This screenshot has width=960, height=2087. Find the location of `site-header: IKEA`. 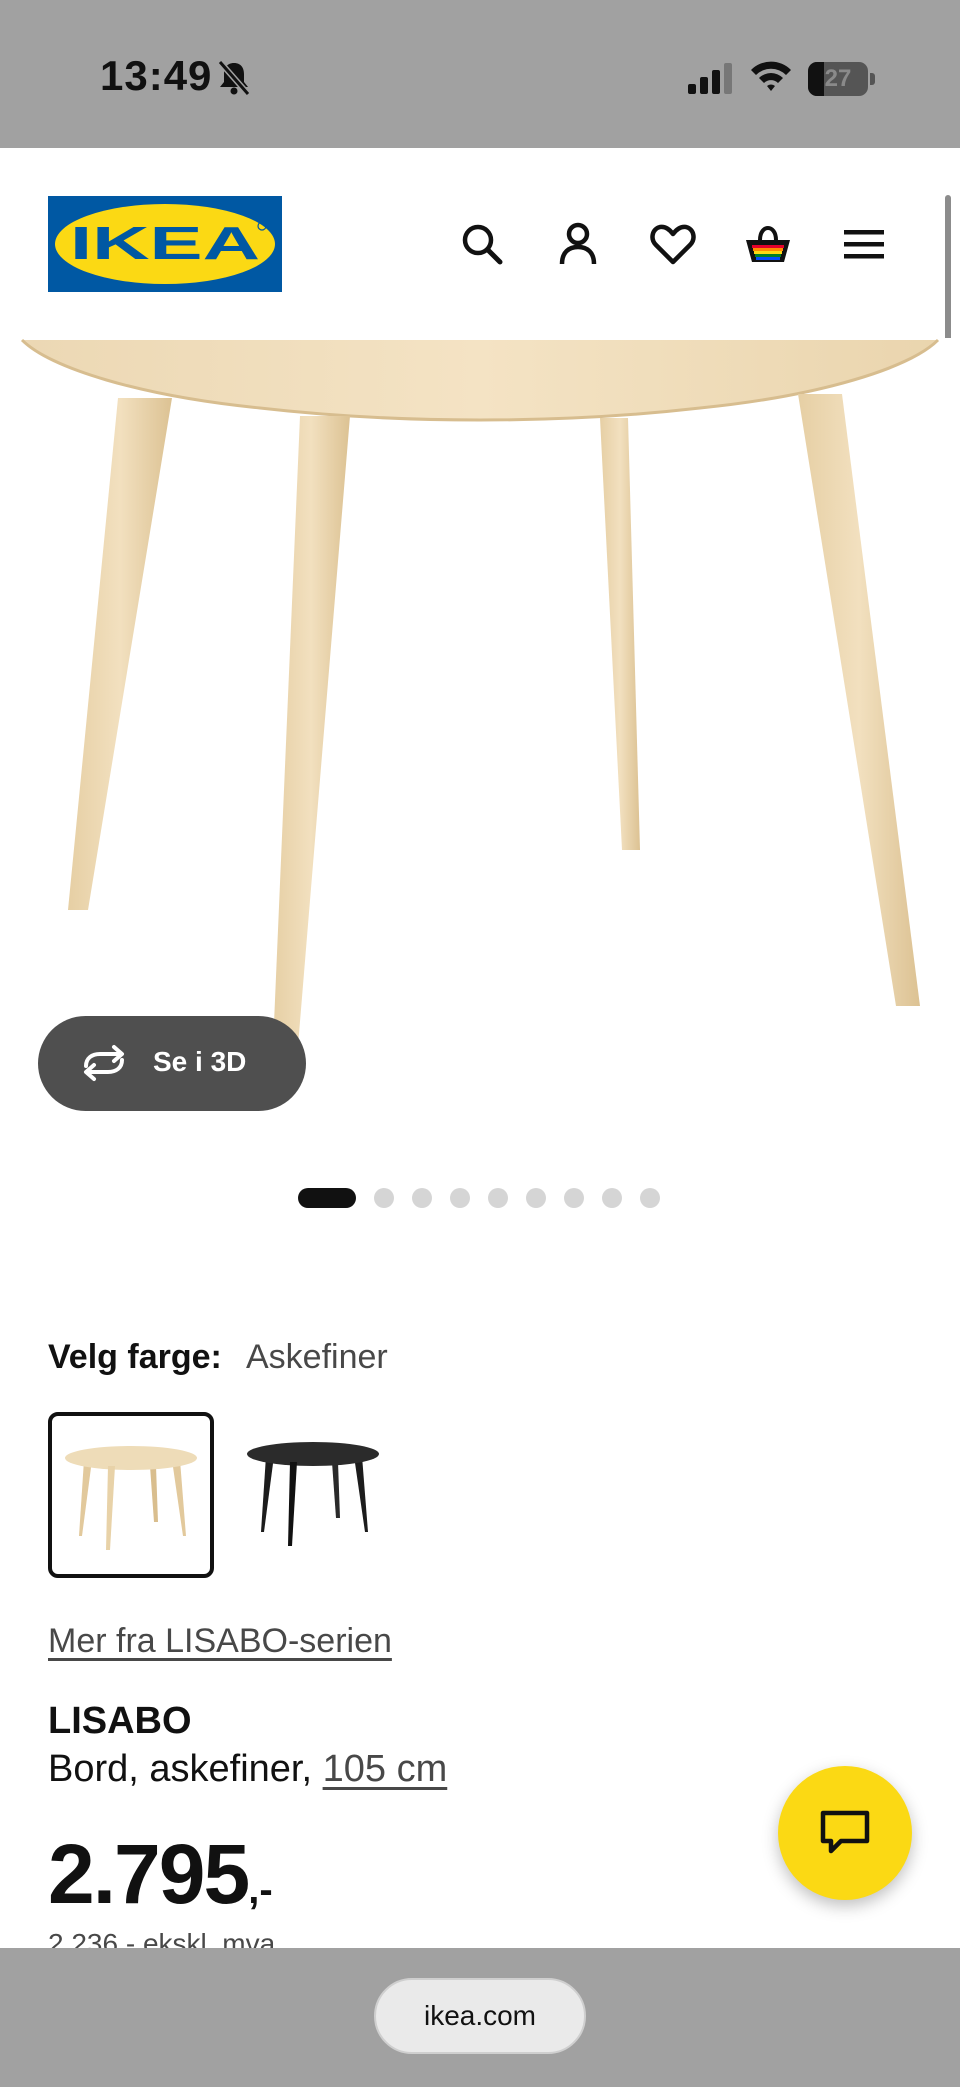

site-header: IKEA is located at coordinates (480, 243).